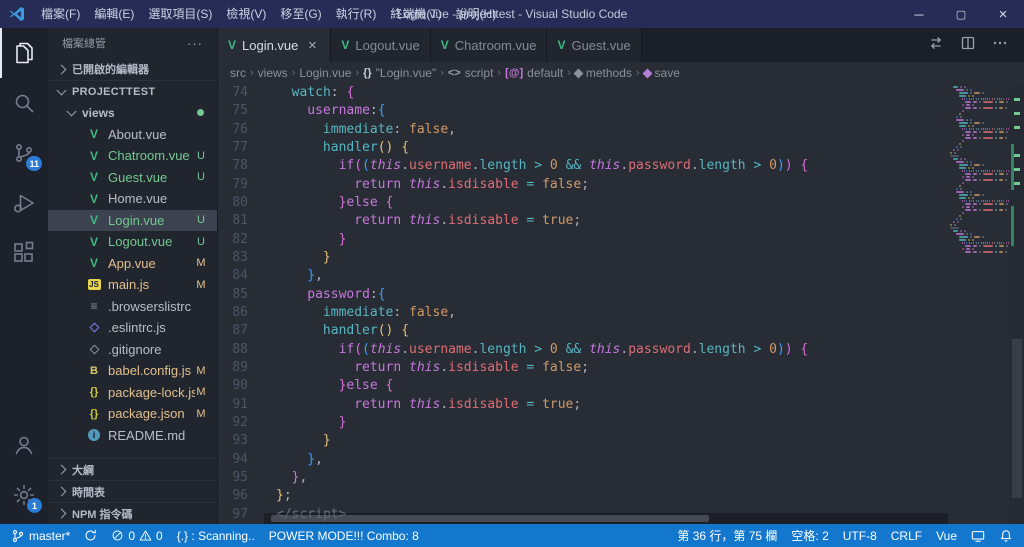 The width and height of the screenshot is (1024, 547). I want to click on minimap, so click(980, 170).